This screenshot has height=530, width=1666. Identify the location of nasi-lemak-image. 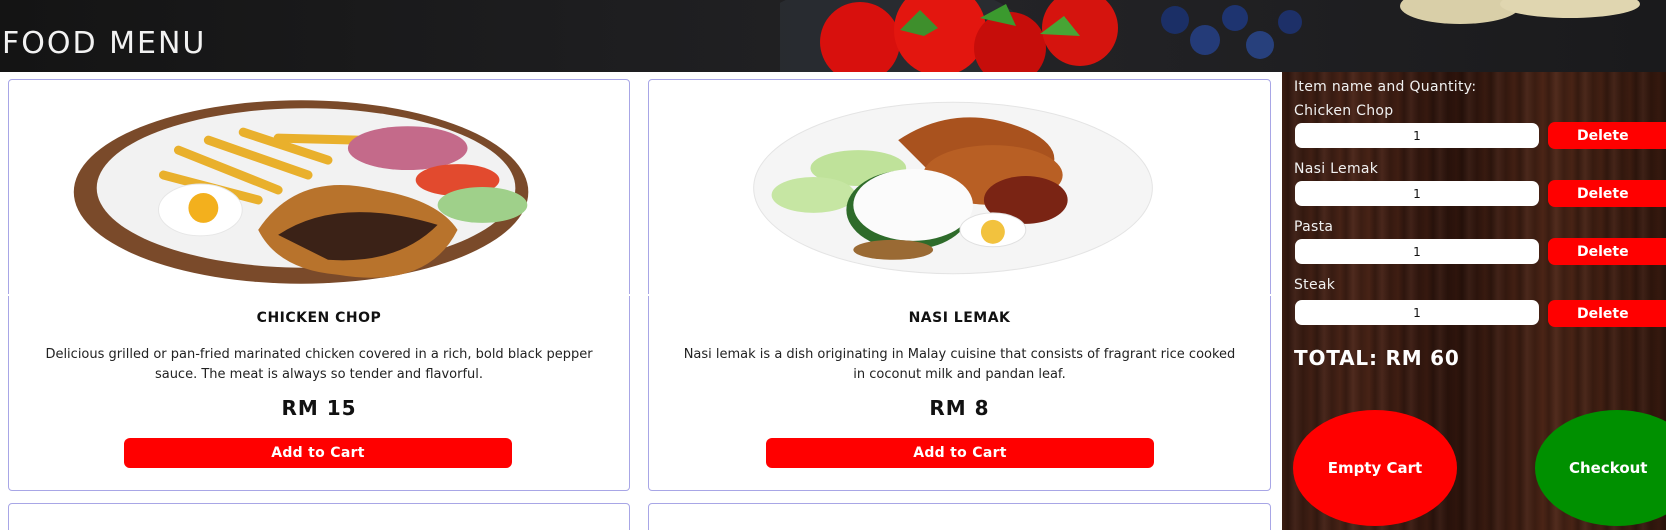
(953, 188).